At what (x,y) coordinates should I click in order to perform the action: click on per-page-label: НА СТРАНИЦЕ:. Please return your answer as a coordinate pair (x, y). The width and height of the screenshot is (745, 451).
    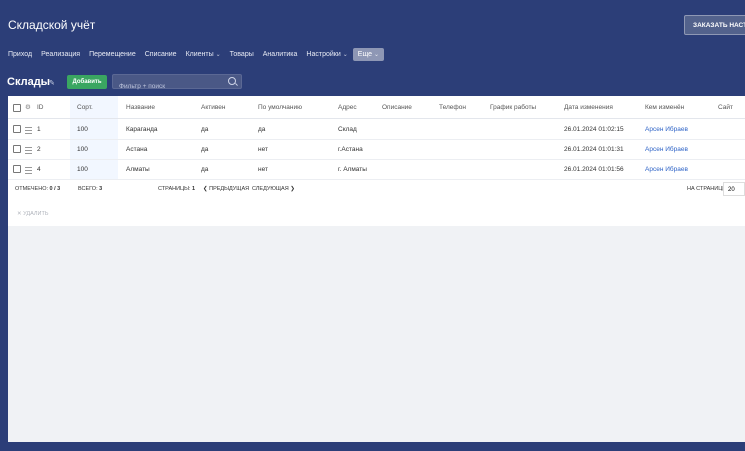
    Looking at the image, I should click on (707, 189).